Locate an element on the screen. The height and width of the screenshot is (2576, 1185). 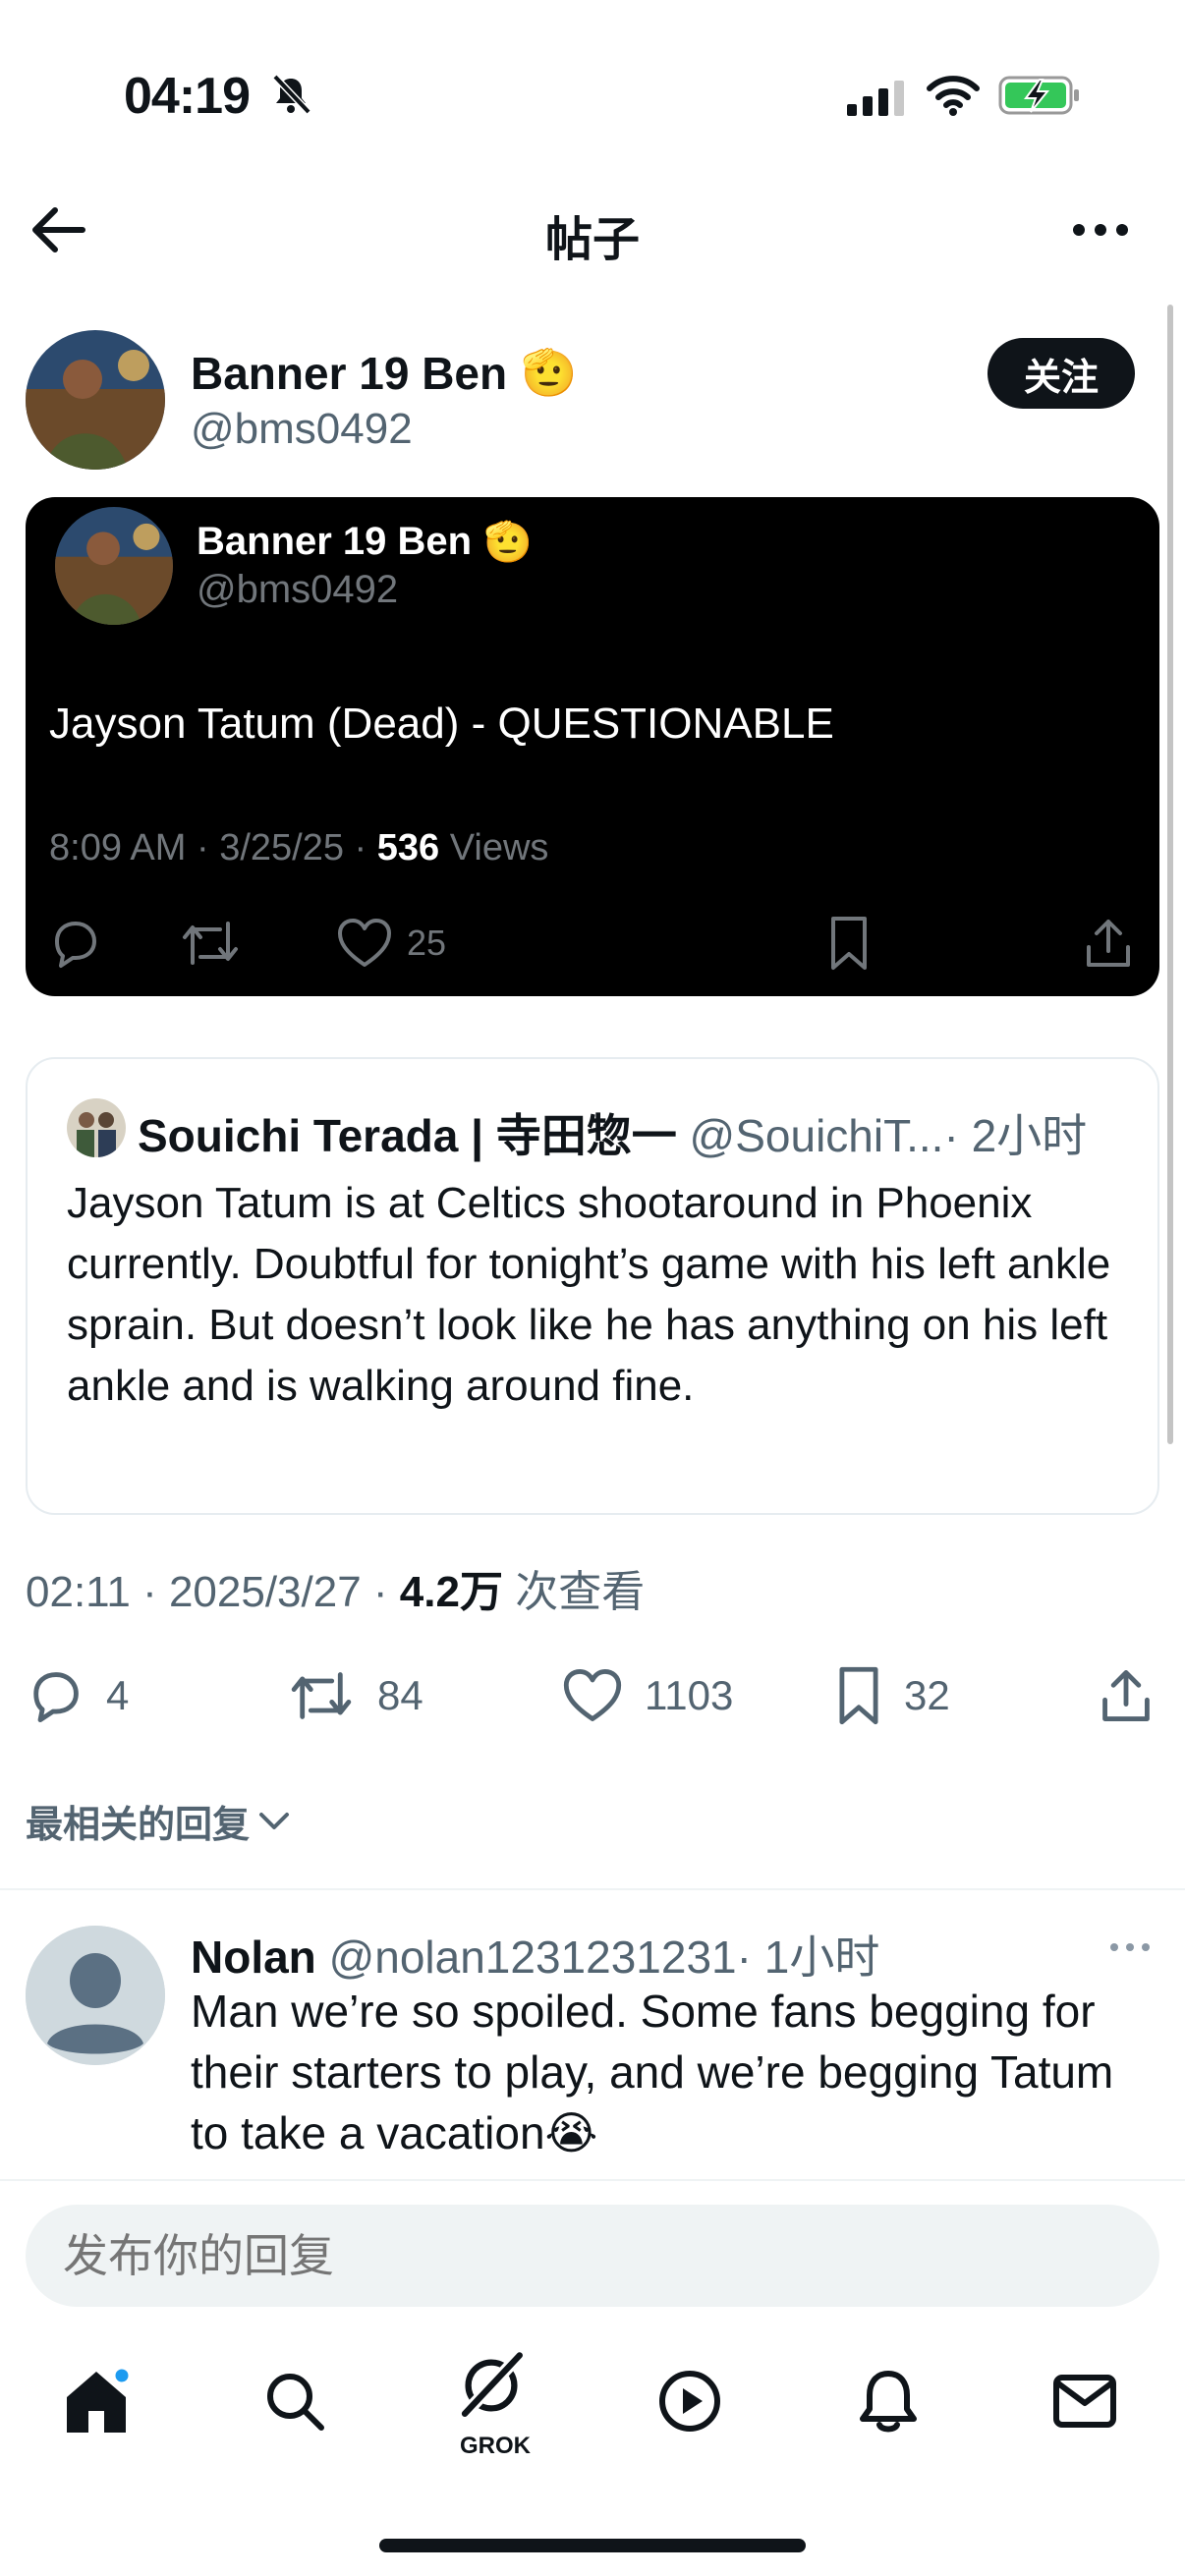
mail-icon is located at coordinates (1084, 2401).